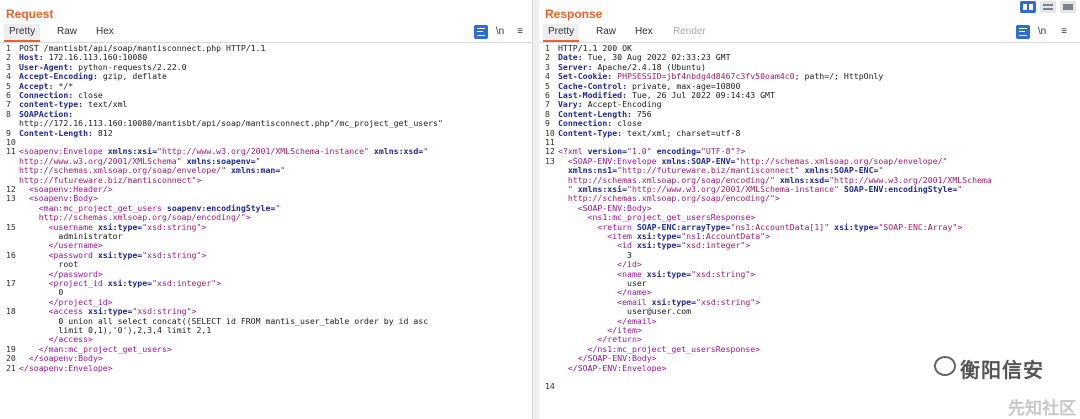 This screenshot has height=419, width=1080. Describe the element at coordinates (550, 386) in the screenshot. I see `line-number: 14` at that location.